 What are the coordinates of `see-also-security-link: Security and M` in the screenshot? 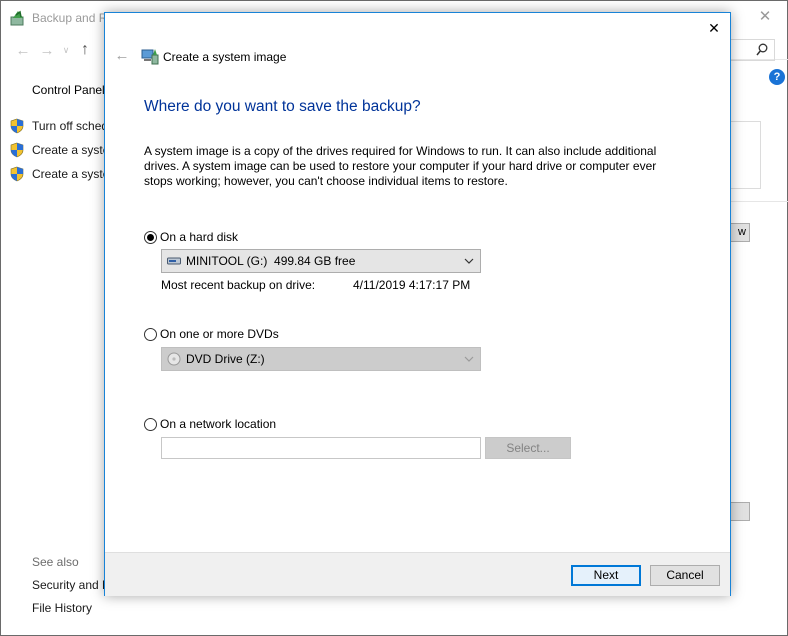 It's located at (72, 585).